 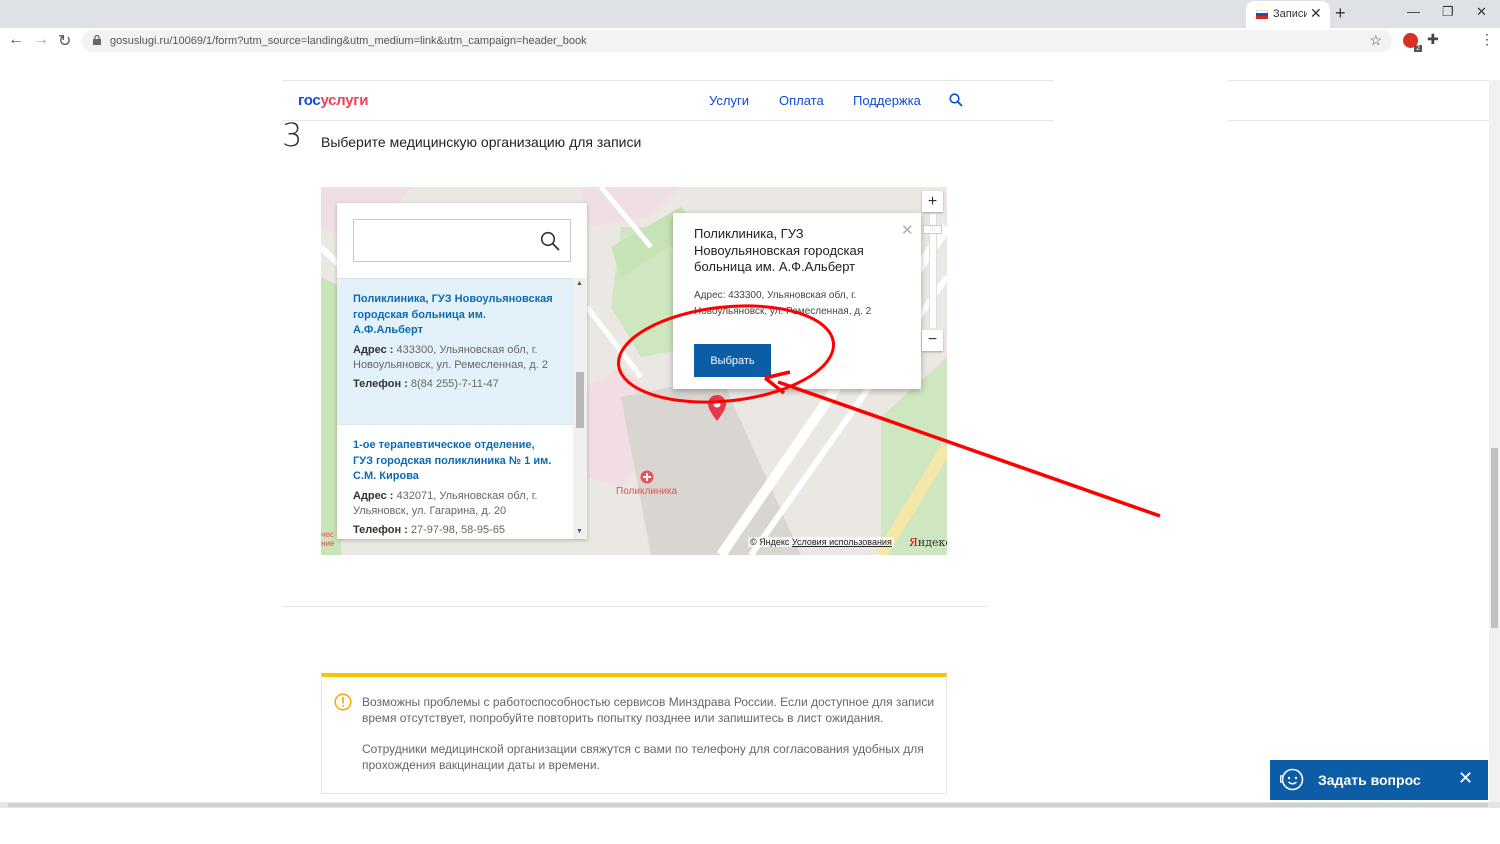 I want to click on section-divider, so click(x=634, y=606).